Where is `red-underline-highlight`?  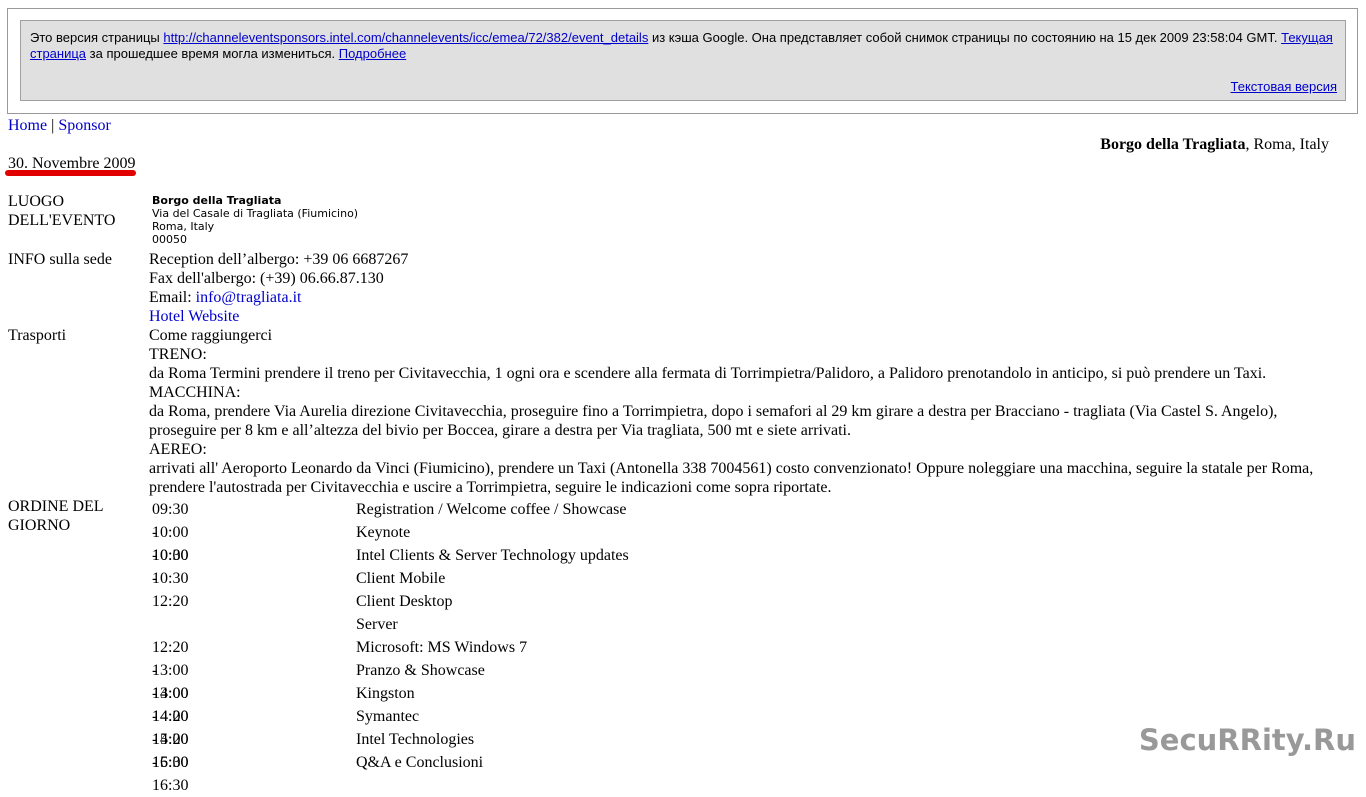
red-underline-highlight is located at coordinates (70, 173).